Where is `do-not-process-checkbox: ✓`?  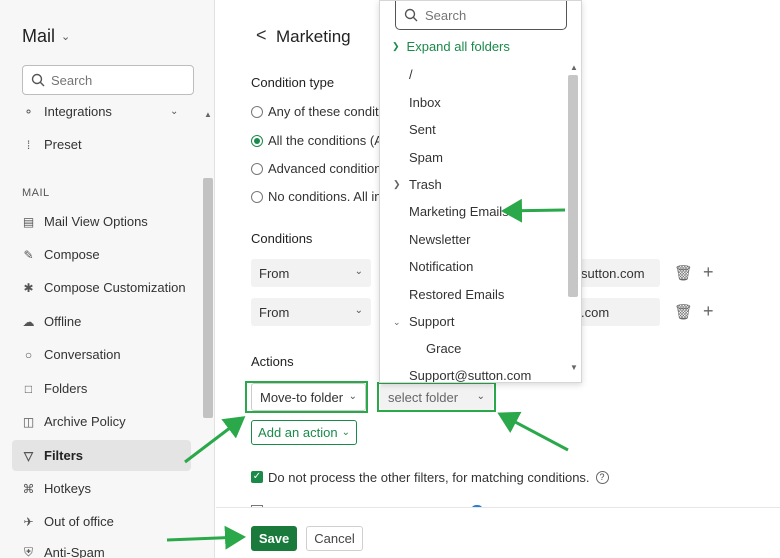 do-not-process-checkbox: ✓ is located at coordinates (257, 477).